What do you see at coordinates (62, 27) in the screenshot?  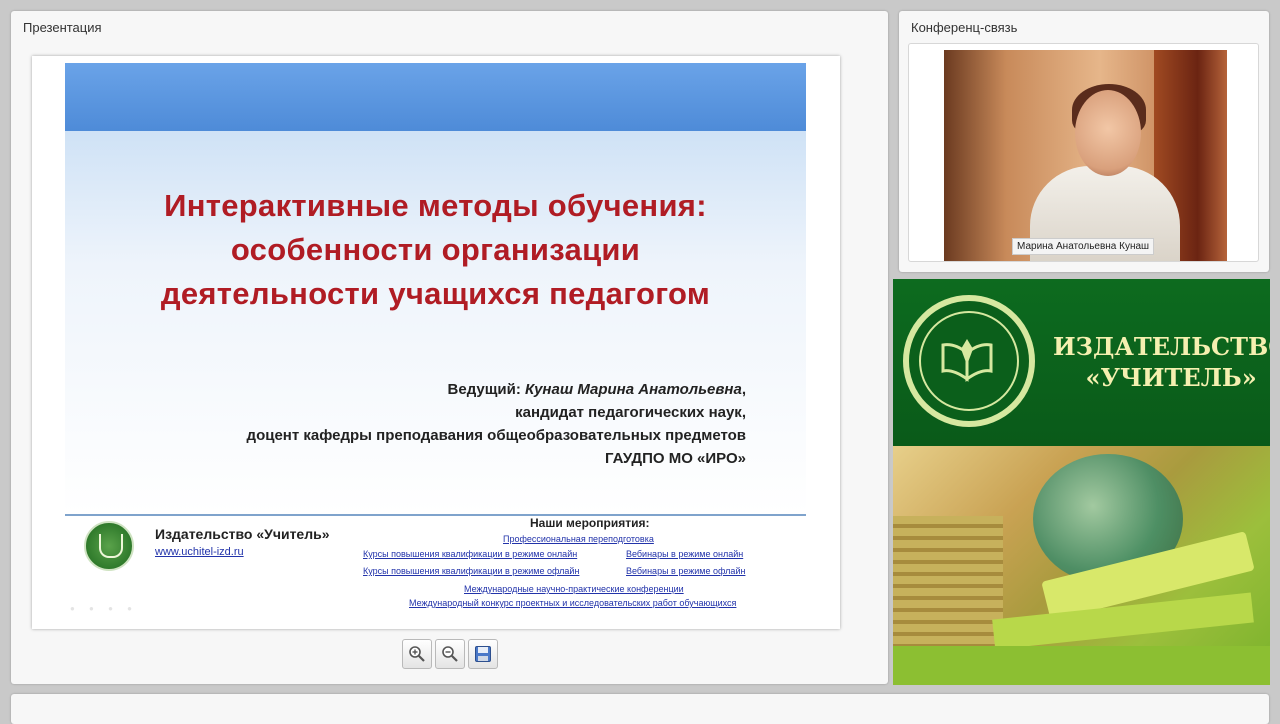 I see `presentation-panel-title: Презентация` at bounding box center [62, 27].